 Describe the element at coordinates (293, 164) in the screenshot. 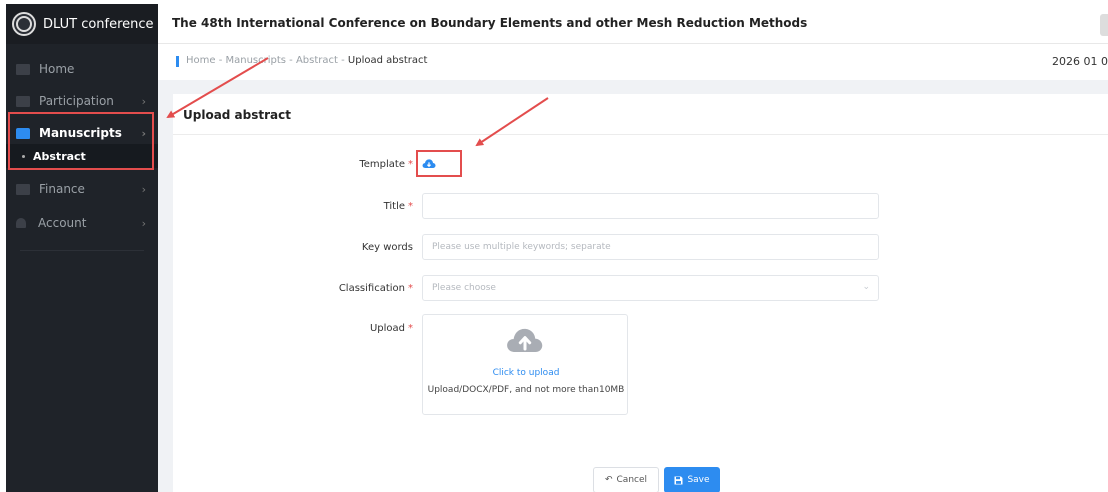

I see `template-label: Template *` at that location.